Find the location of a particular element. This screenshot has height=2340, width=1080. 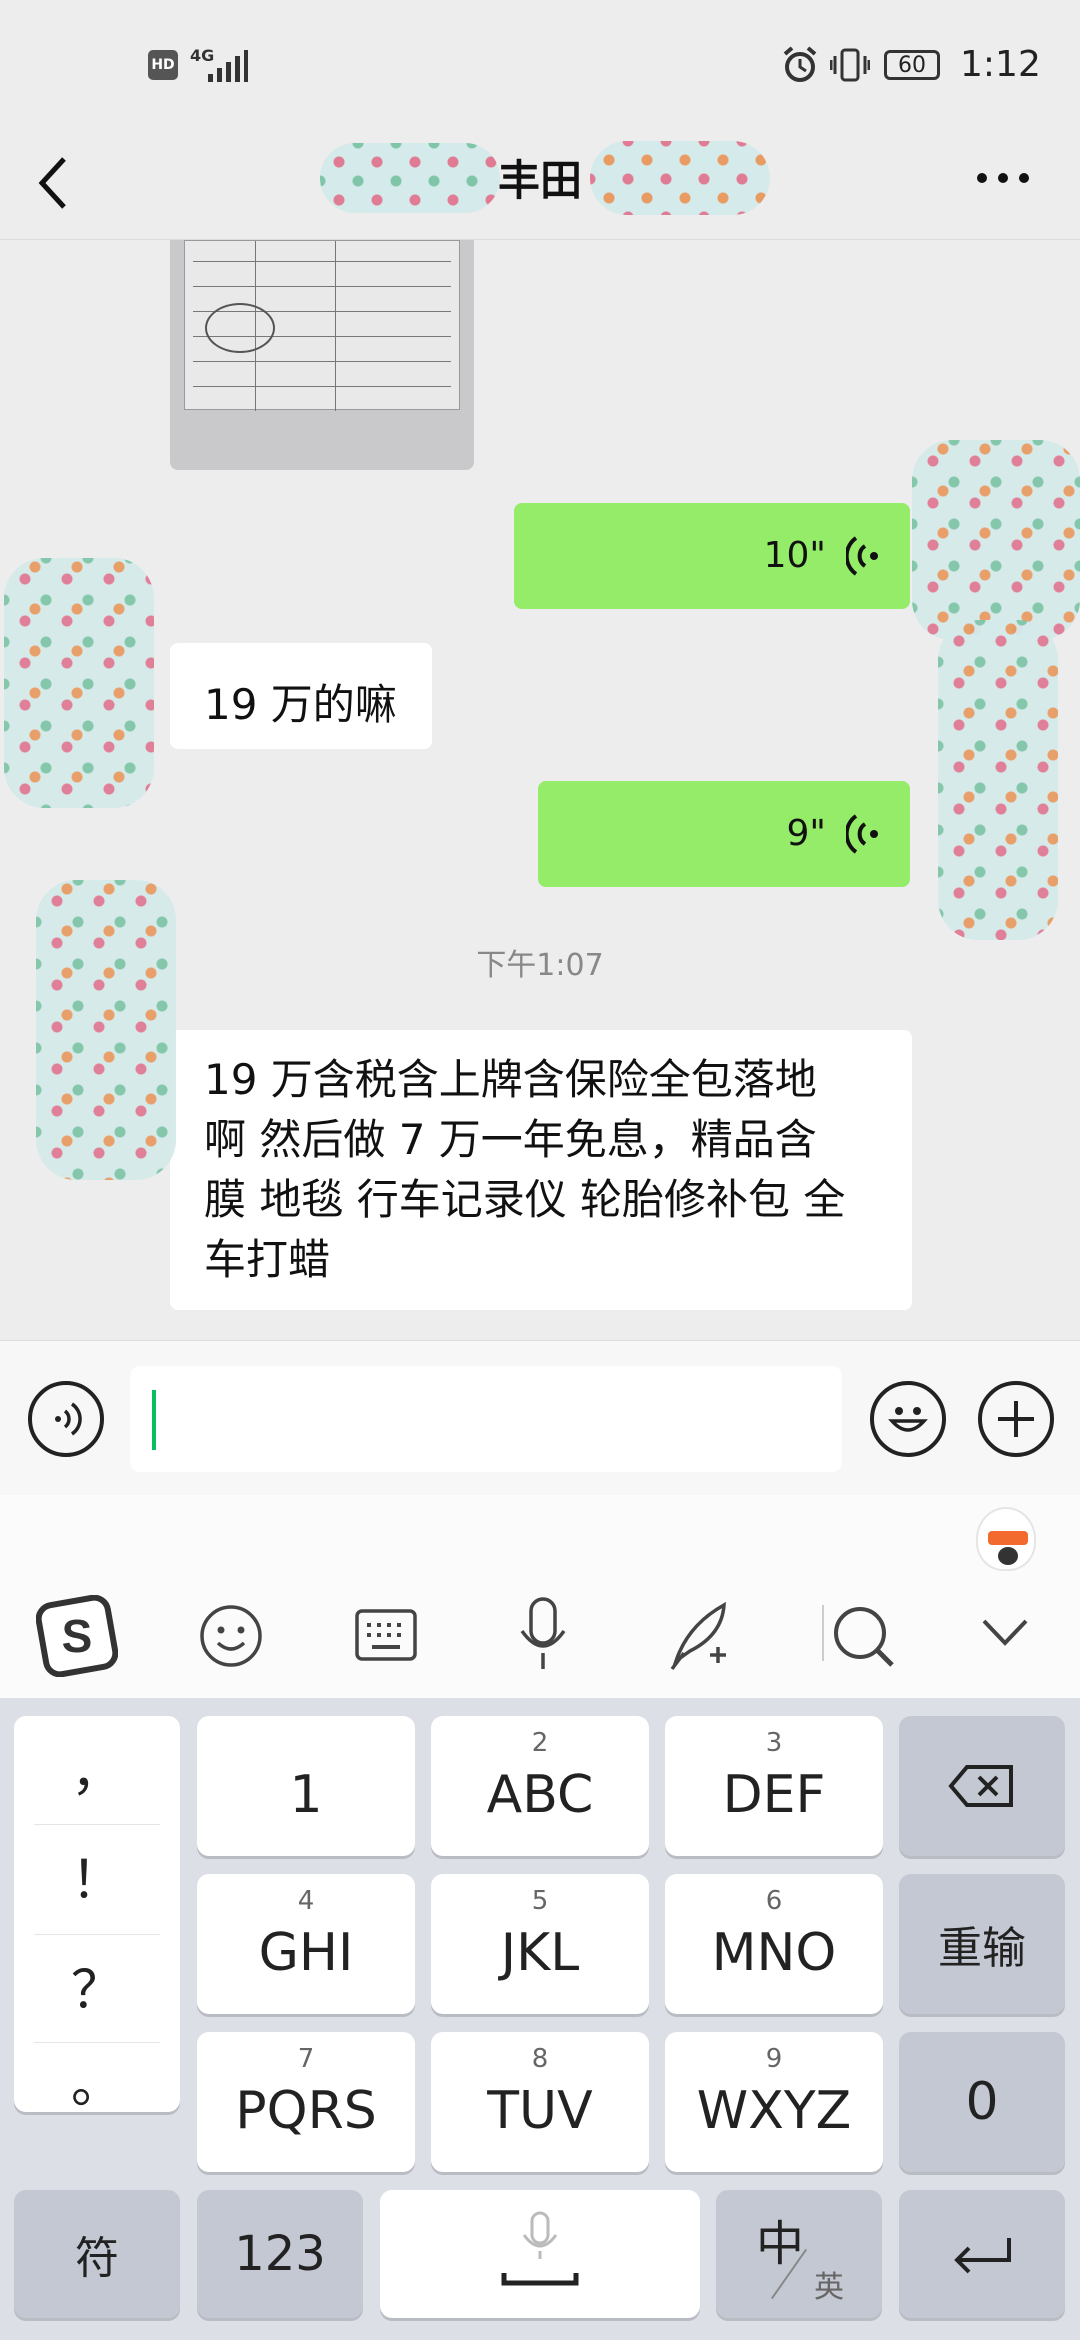

hd-icon: HD is located at coordinates (163, 65).